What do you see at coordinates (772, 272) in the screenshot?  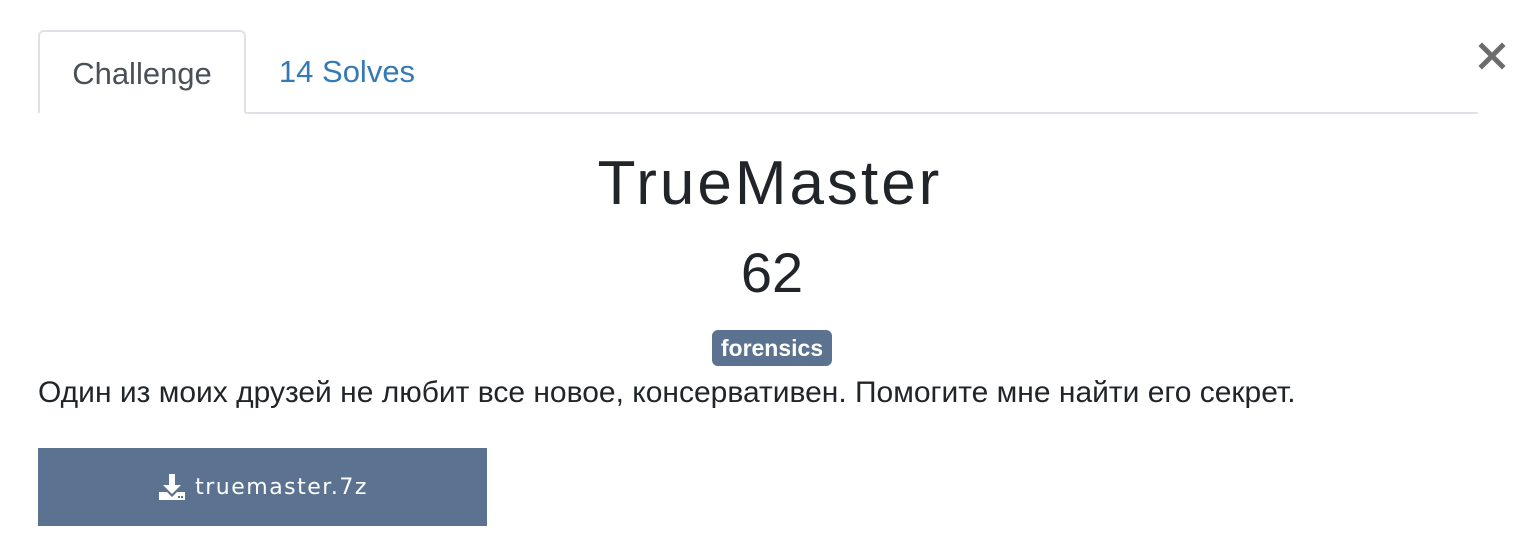 I see `challenge-points: 62` at bounding box center [772, 272].